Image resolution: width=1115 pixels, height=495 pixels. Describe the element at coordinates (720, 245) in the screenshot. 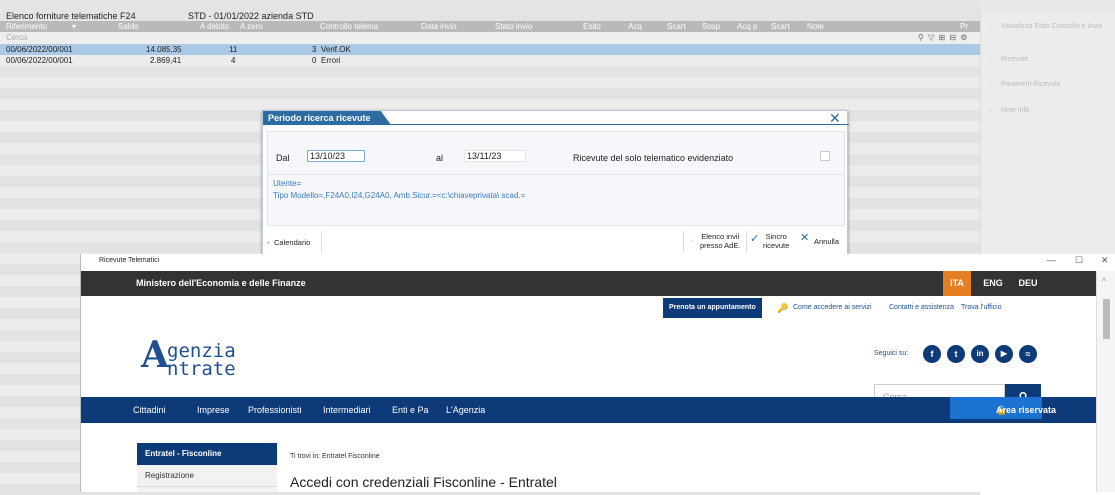

I see `elenco-line2: presso AdE.` at that location.